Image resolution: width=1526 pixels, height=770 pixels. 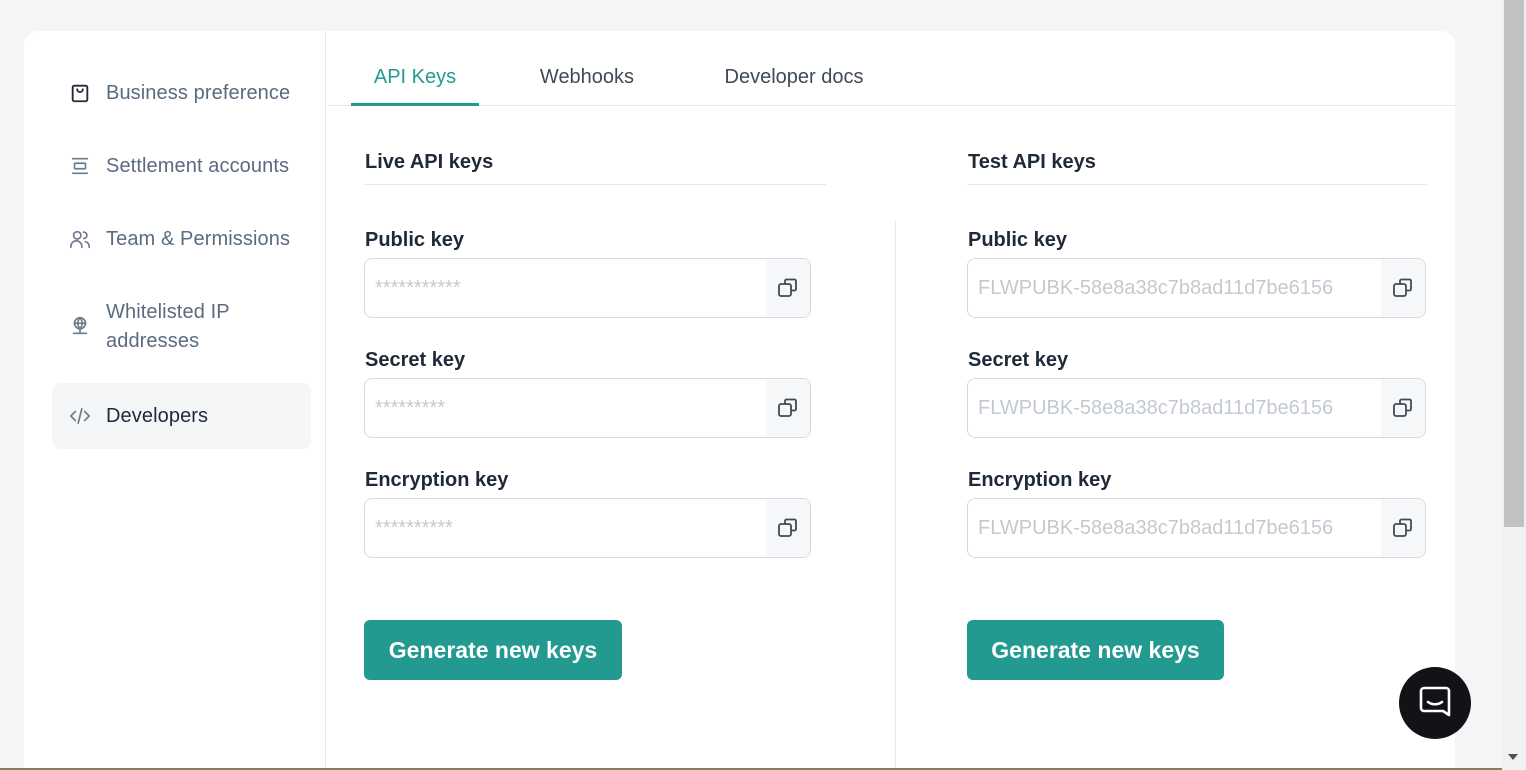 What do you see at coordinates (80, 239) in the screenshot?
I see `users-icon` at bounding box center [80, 239].